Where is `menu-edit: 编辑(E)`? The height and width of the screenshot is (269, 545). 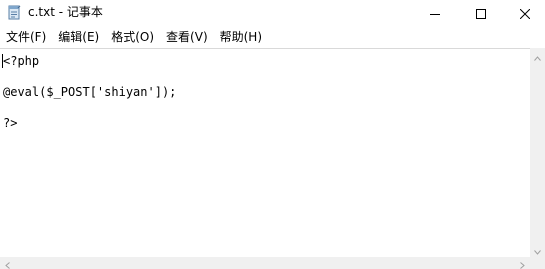 menu-edit: 编辑(E) is located at coordinates (78, 37).